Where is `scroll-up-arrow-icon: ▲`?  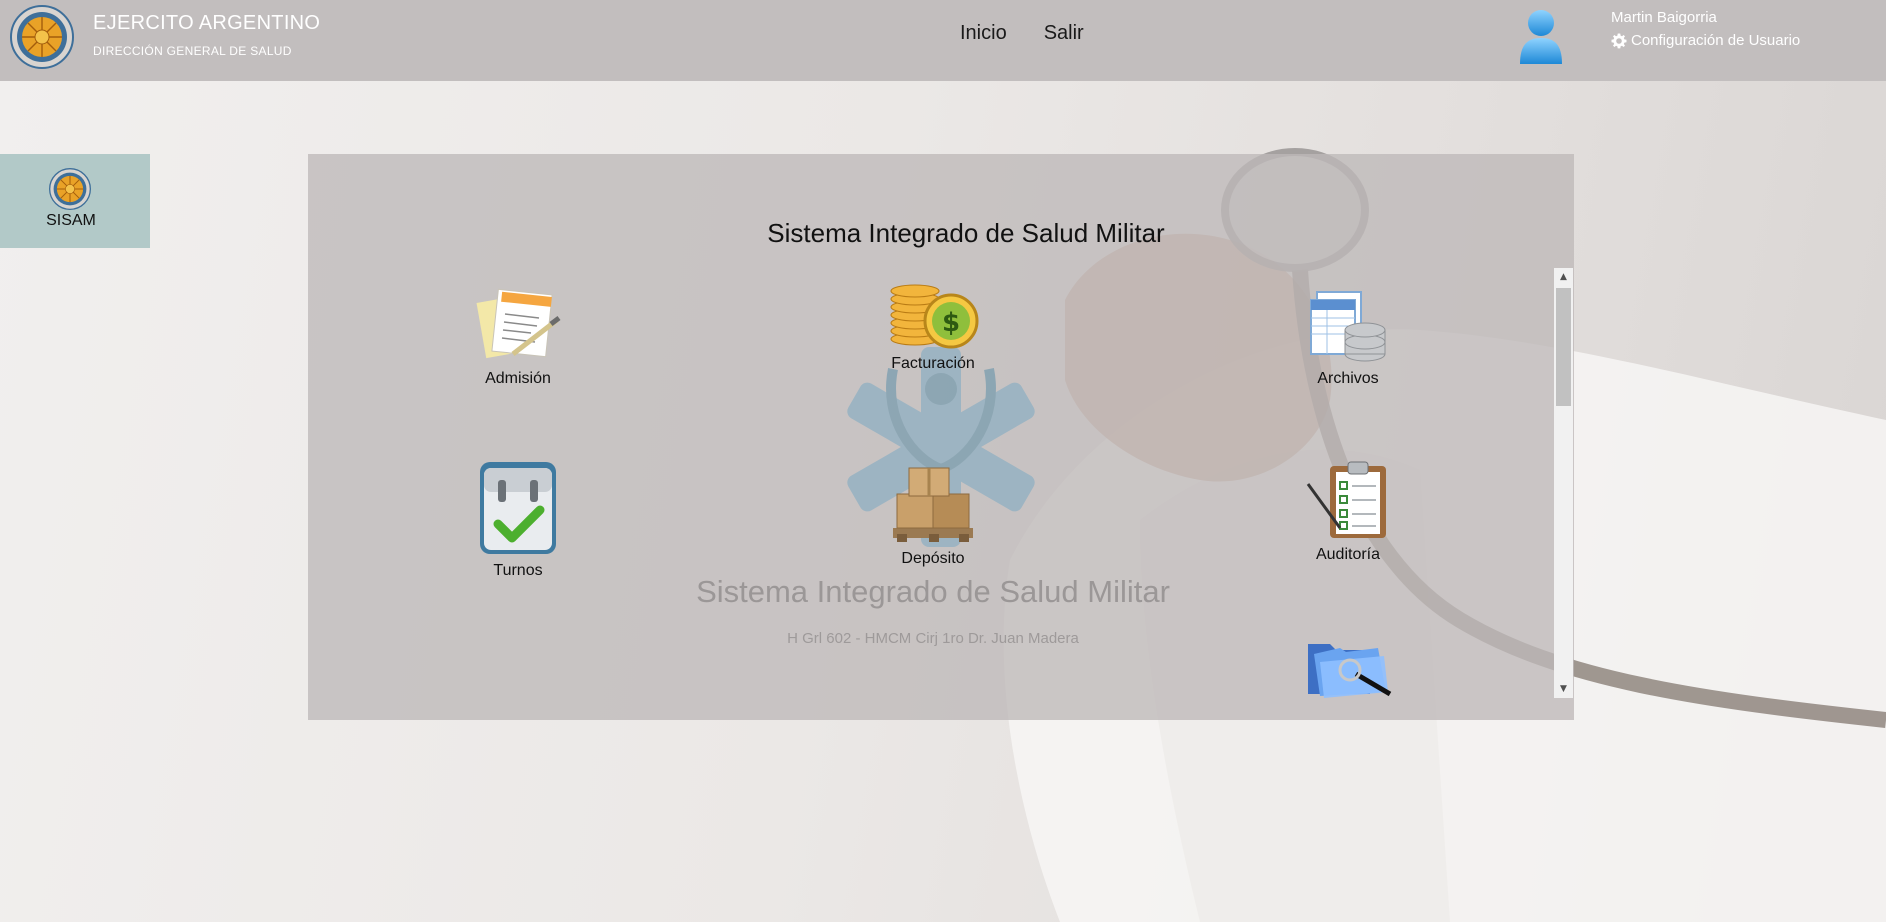 scroll-up-arrow-icon: ▲ is located at coordinates (1563, 277).